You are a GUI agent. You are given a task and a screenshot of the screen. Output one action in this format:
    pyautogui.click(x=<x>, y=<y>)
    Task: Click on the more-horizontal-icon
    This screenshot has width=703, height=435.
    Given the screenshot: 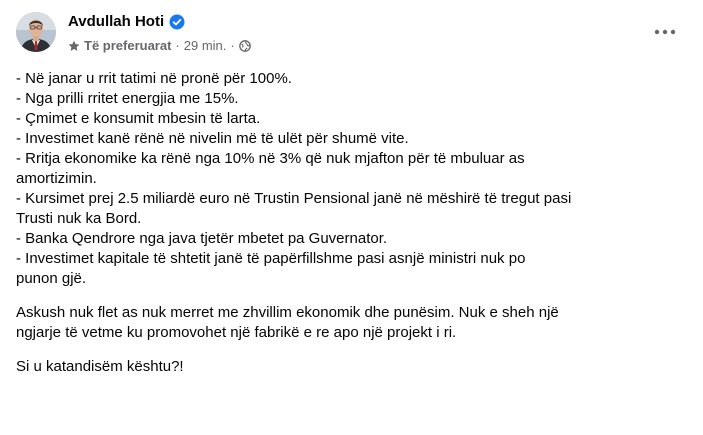 What is the action you would take?
    pyautogui.click(x=665, y=32)
    